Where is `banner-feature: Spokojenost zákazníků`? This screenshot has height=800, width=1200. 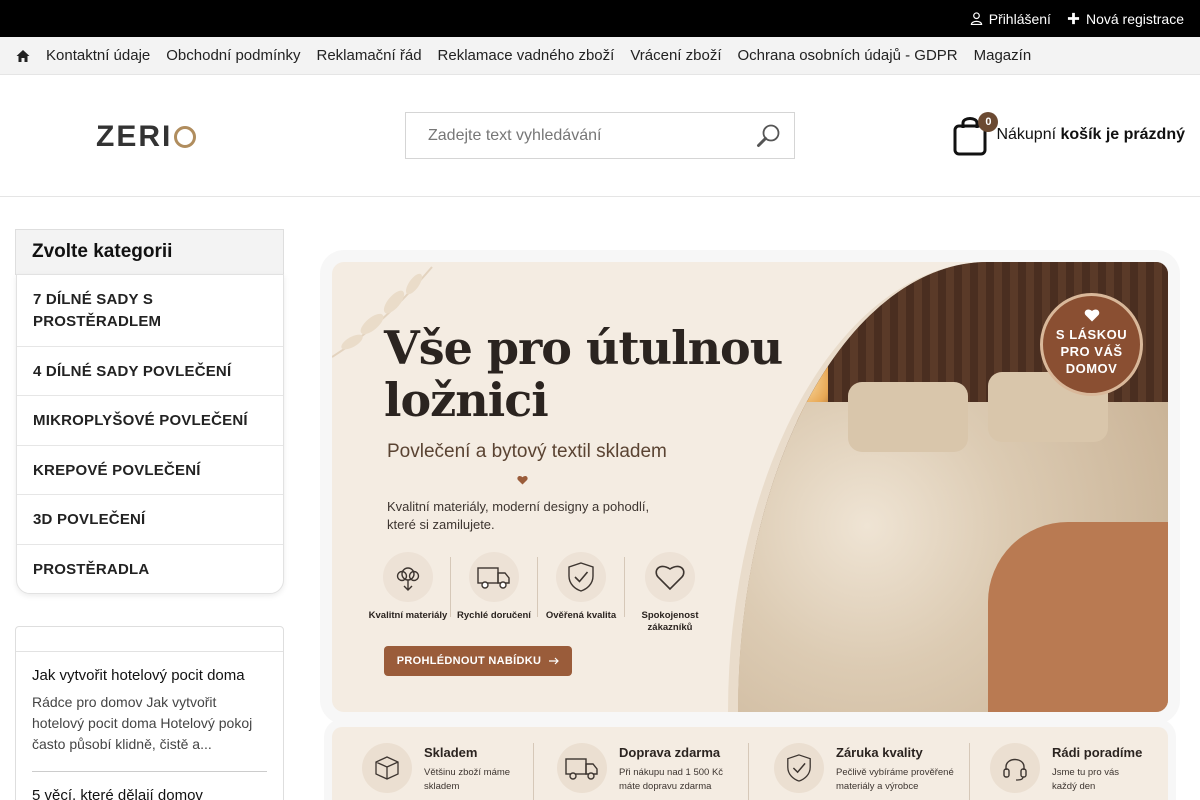
banner-feature: Spokojenost zákazníků is located at coordinates (670, 593).